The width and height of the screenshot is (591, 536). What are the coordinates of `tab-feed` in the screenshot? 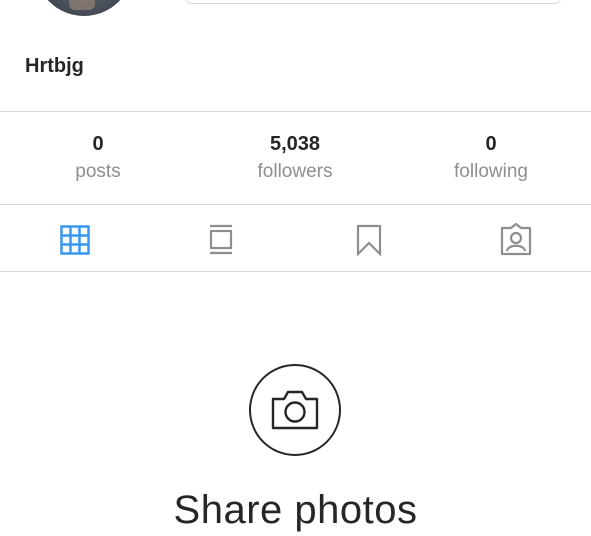 It's located at (221, 240).